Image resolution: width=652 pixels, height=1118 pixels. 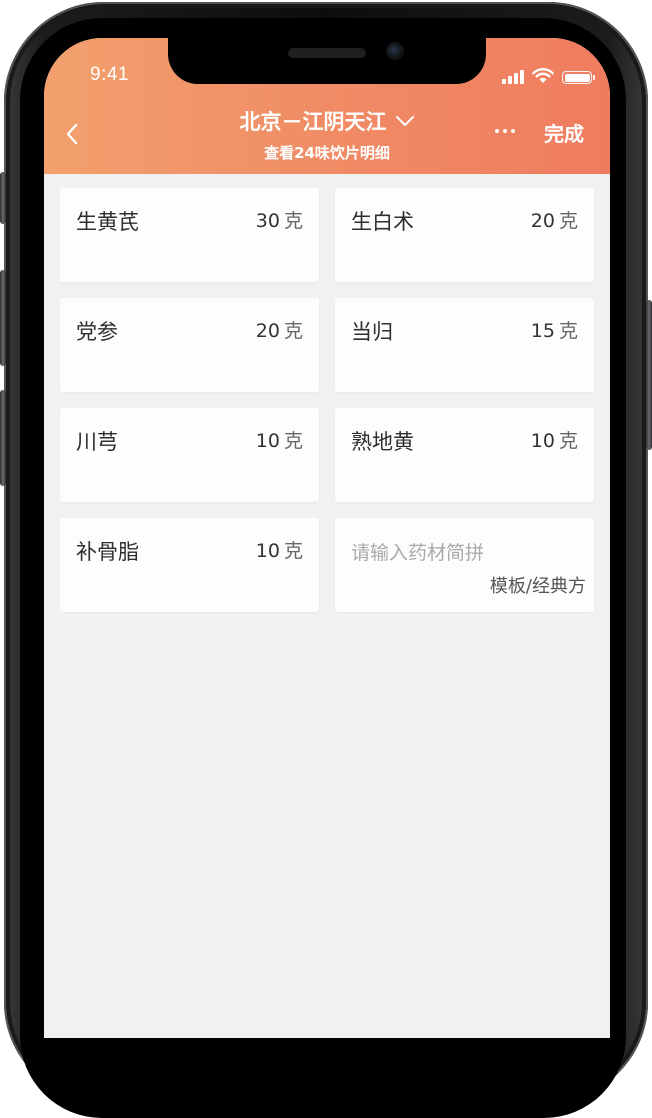 What do you see at coordinates (382, 442) in the screenshot?
I see `herb-name: 熟地黄` at bounding box center [382, 442].